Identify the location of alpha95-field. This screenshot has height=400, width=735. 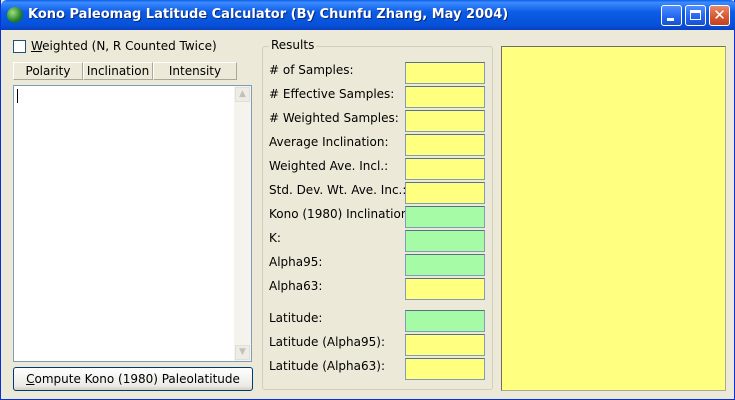
(445, 265).